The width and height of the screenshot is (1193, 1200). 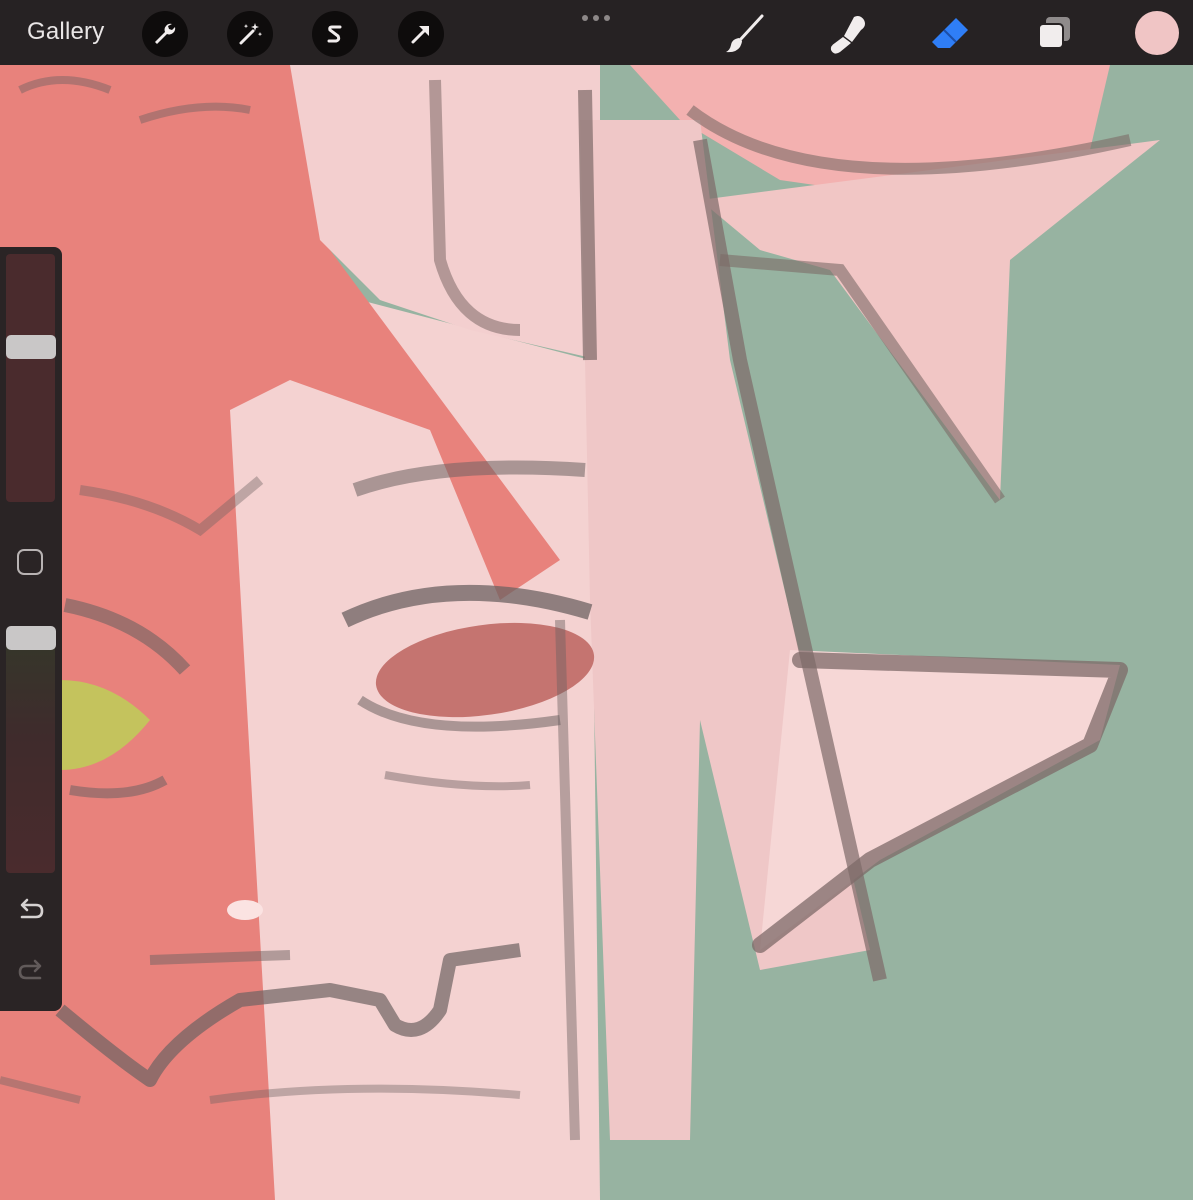 What do you see at coordinates (31, 638) in the screenshot?
I see `opacity-handle` at bounding box center [31, 638].